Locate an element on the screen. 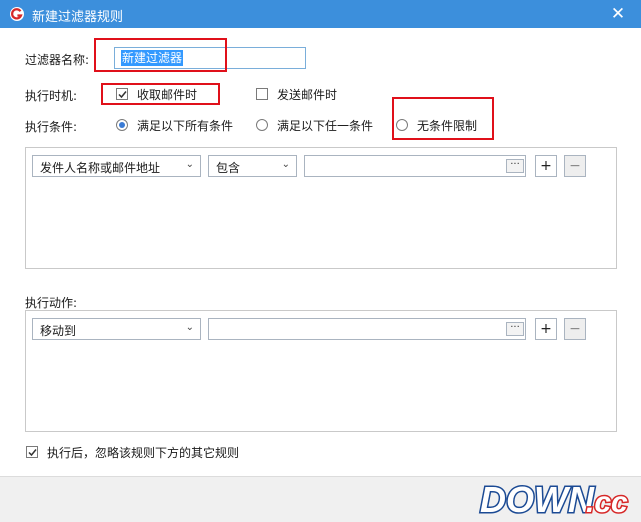  match-any-label: 满足以下任一条件 is located at coordinates (325, 126).